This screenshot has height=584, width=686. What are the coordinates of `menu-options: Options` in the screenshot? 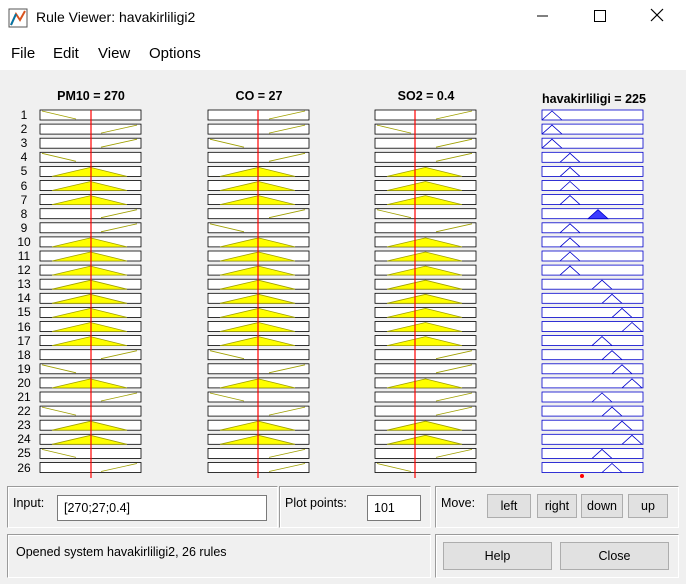 It's located at (175, 53).